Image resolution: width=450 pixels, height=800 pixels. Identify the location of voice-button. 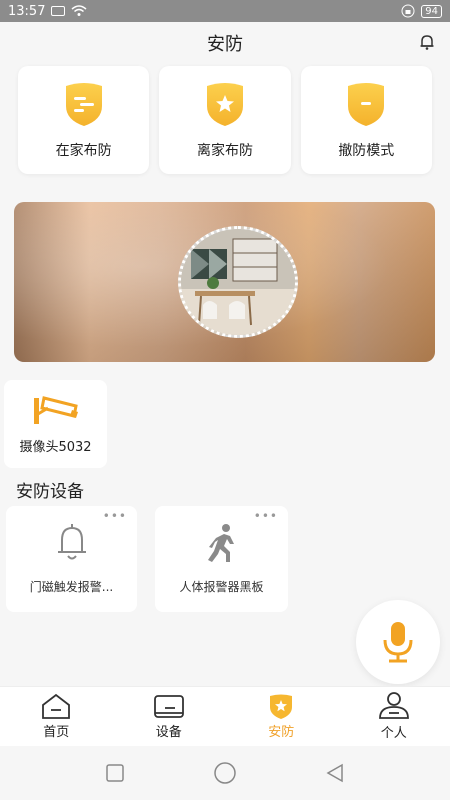
(398, 642).